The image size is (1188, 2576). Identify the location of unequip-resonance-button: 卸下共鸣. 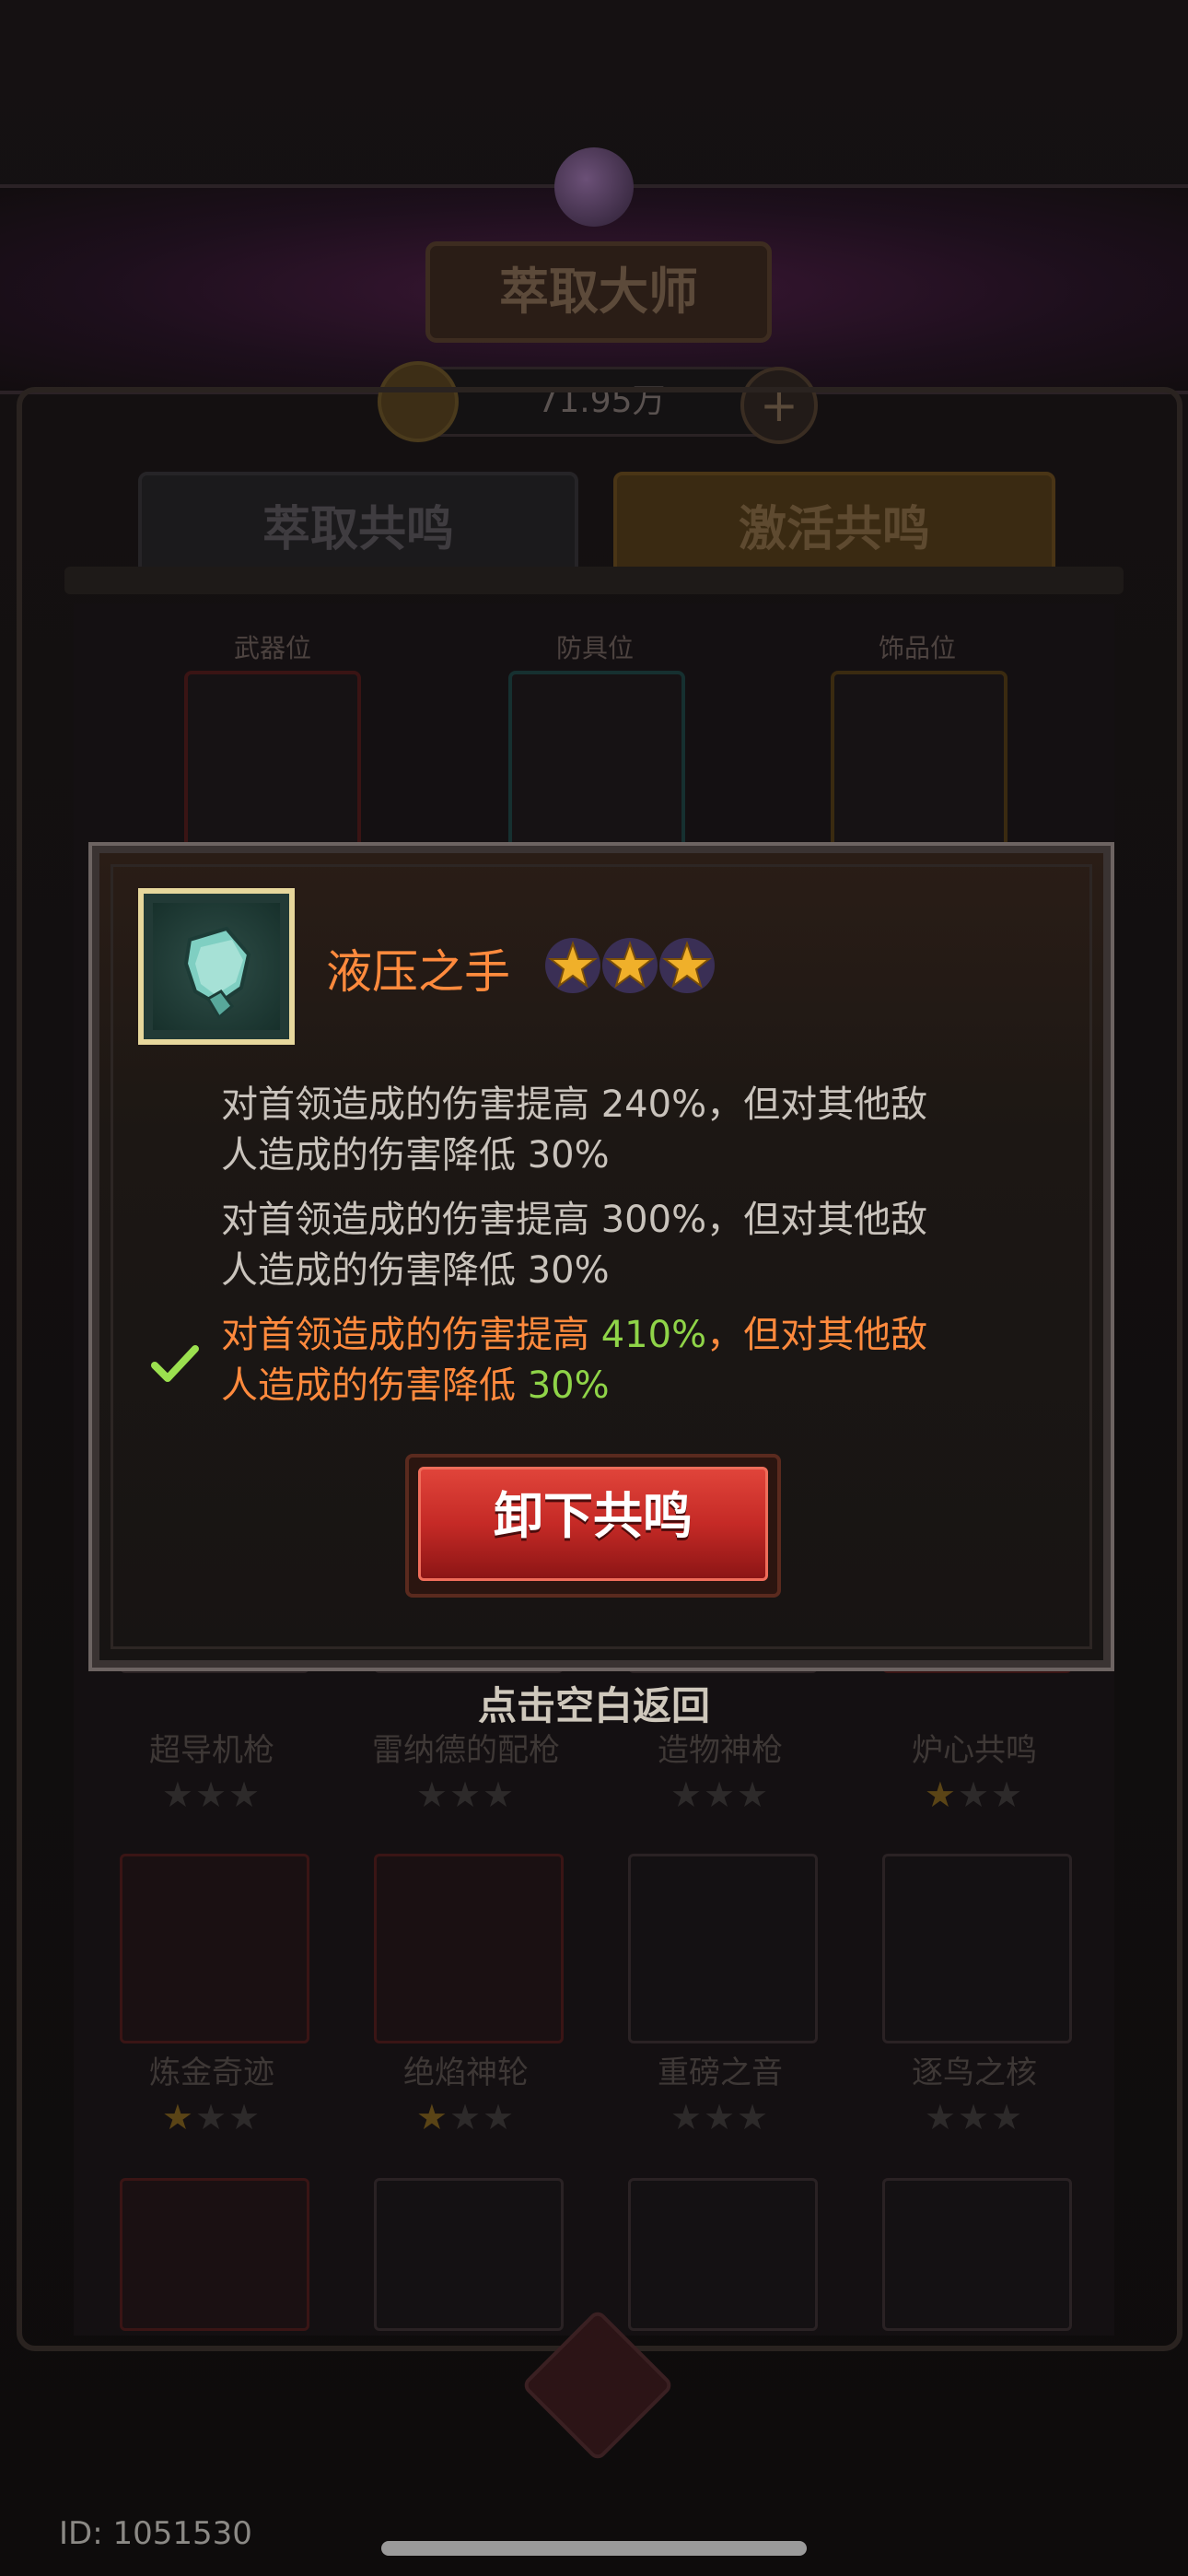
(593, 1526).